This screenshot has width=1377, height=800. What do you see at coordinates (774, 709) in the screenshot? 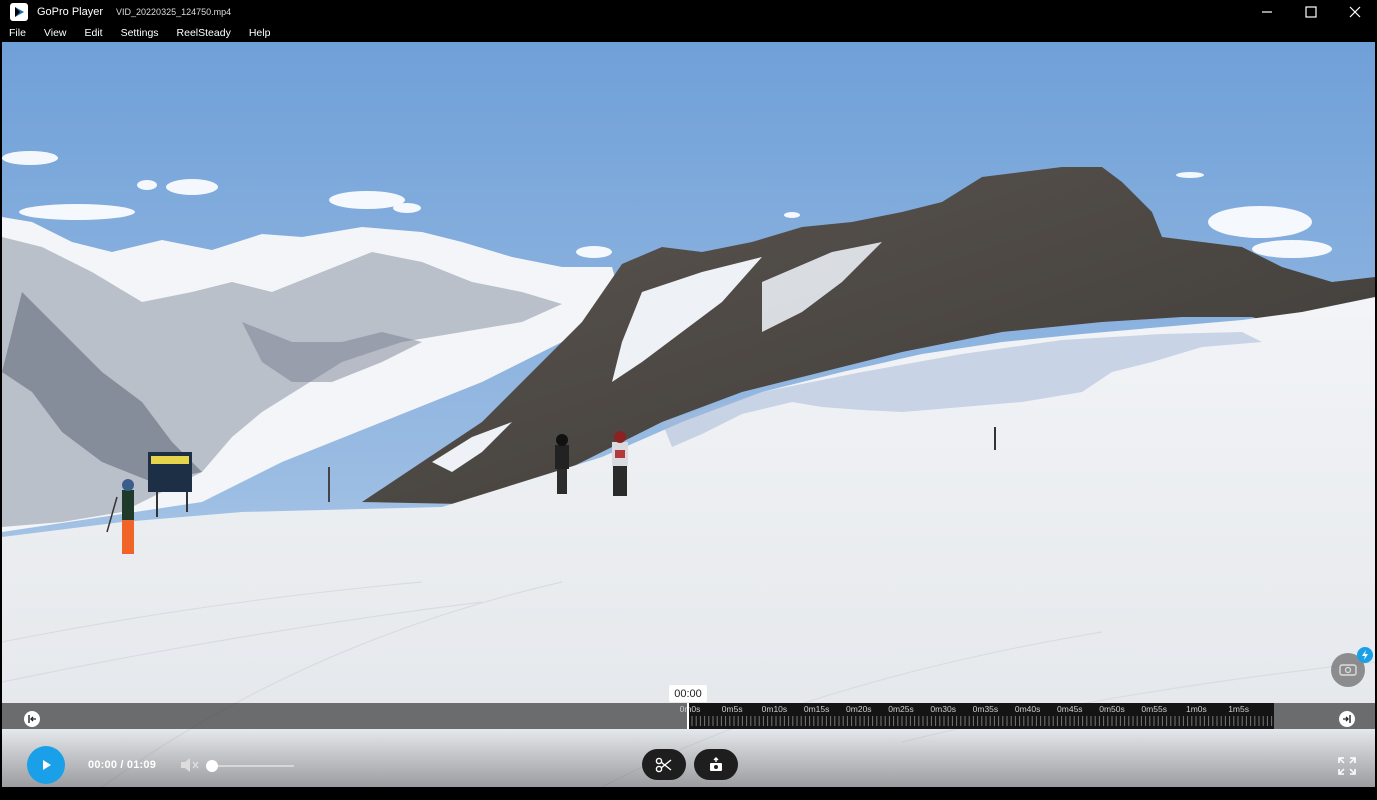
I see `timeline-label: 0m10s` at bounding box center [774, 709].